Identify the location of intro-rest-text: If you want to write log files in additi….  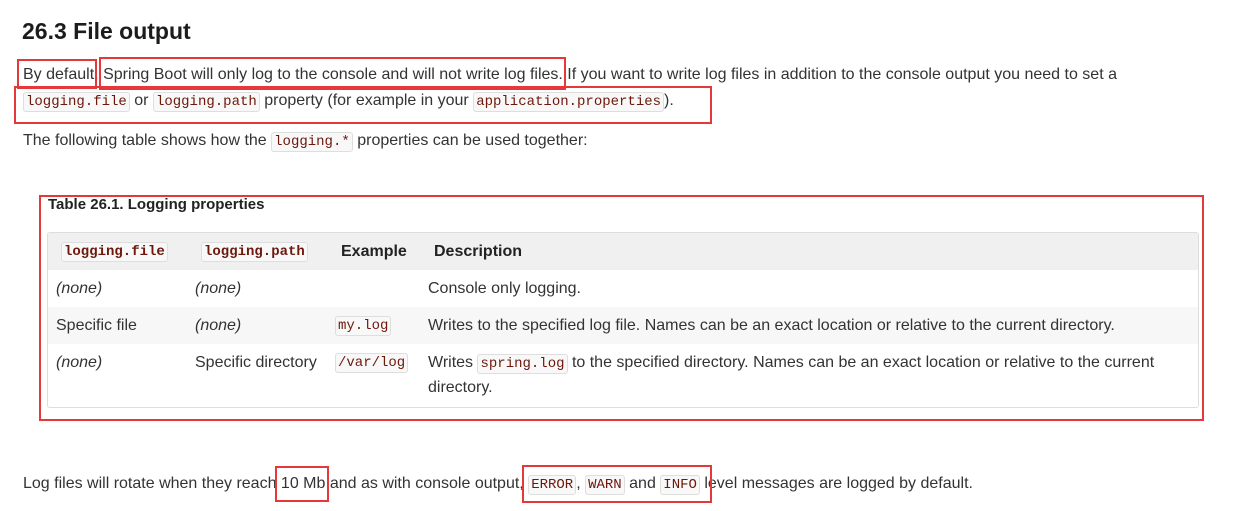
(839, 74).